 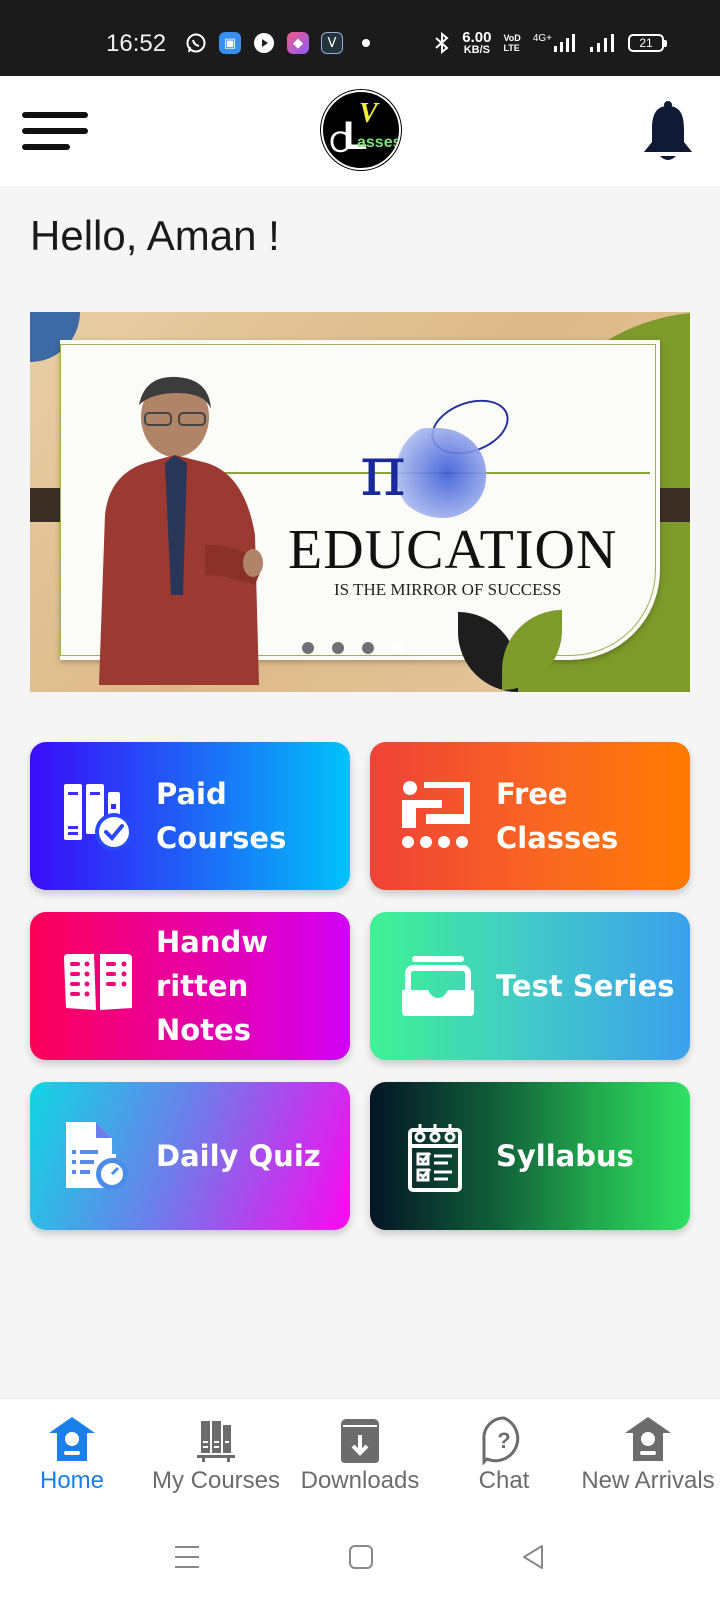 What do you see at coordinates (453, 550) in the screenshot?
I see `banner-headline: EDUCATION` at bounding box center [453, 550].